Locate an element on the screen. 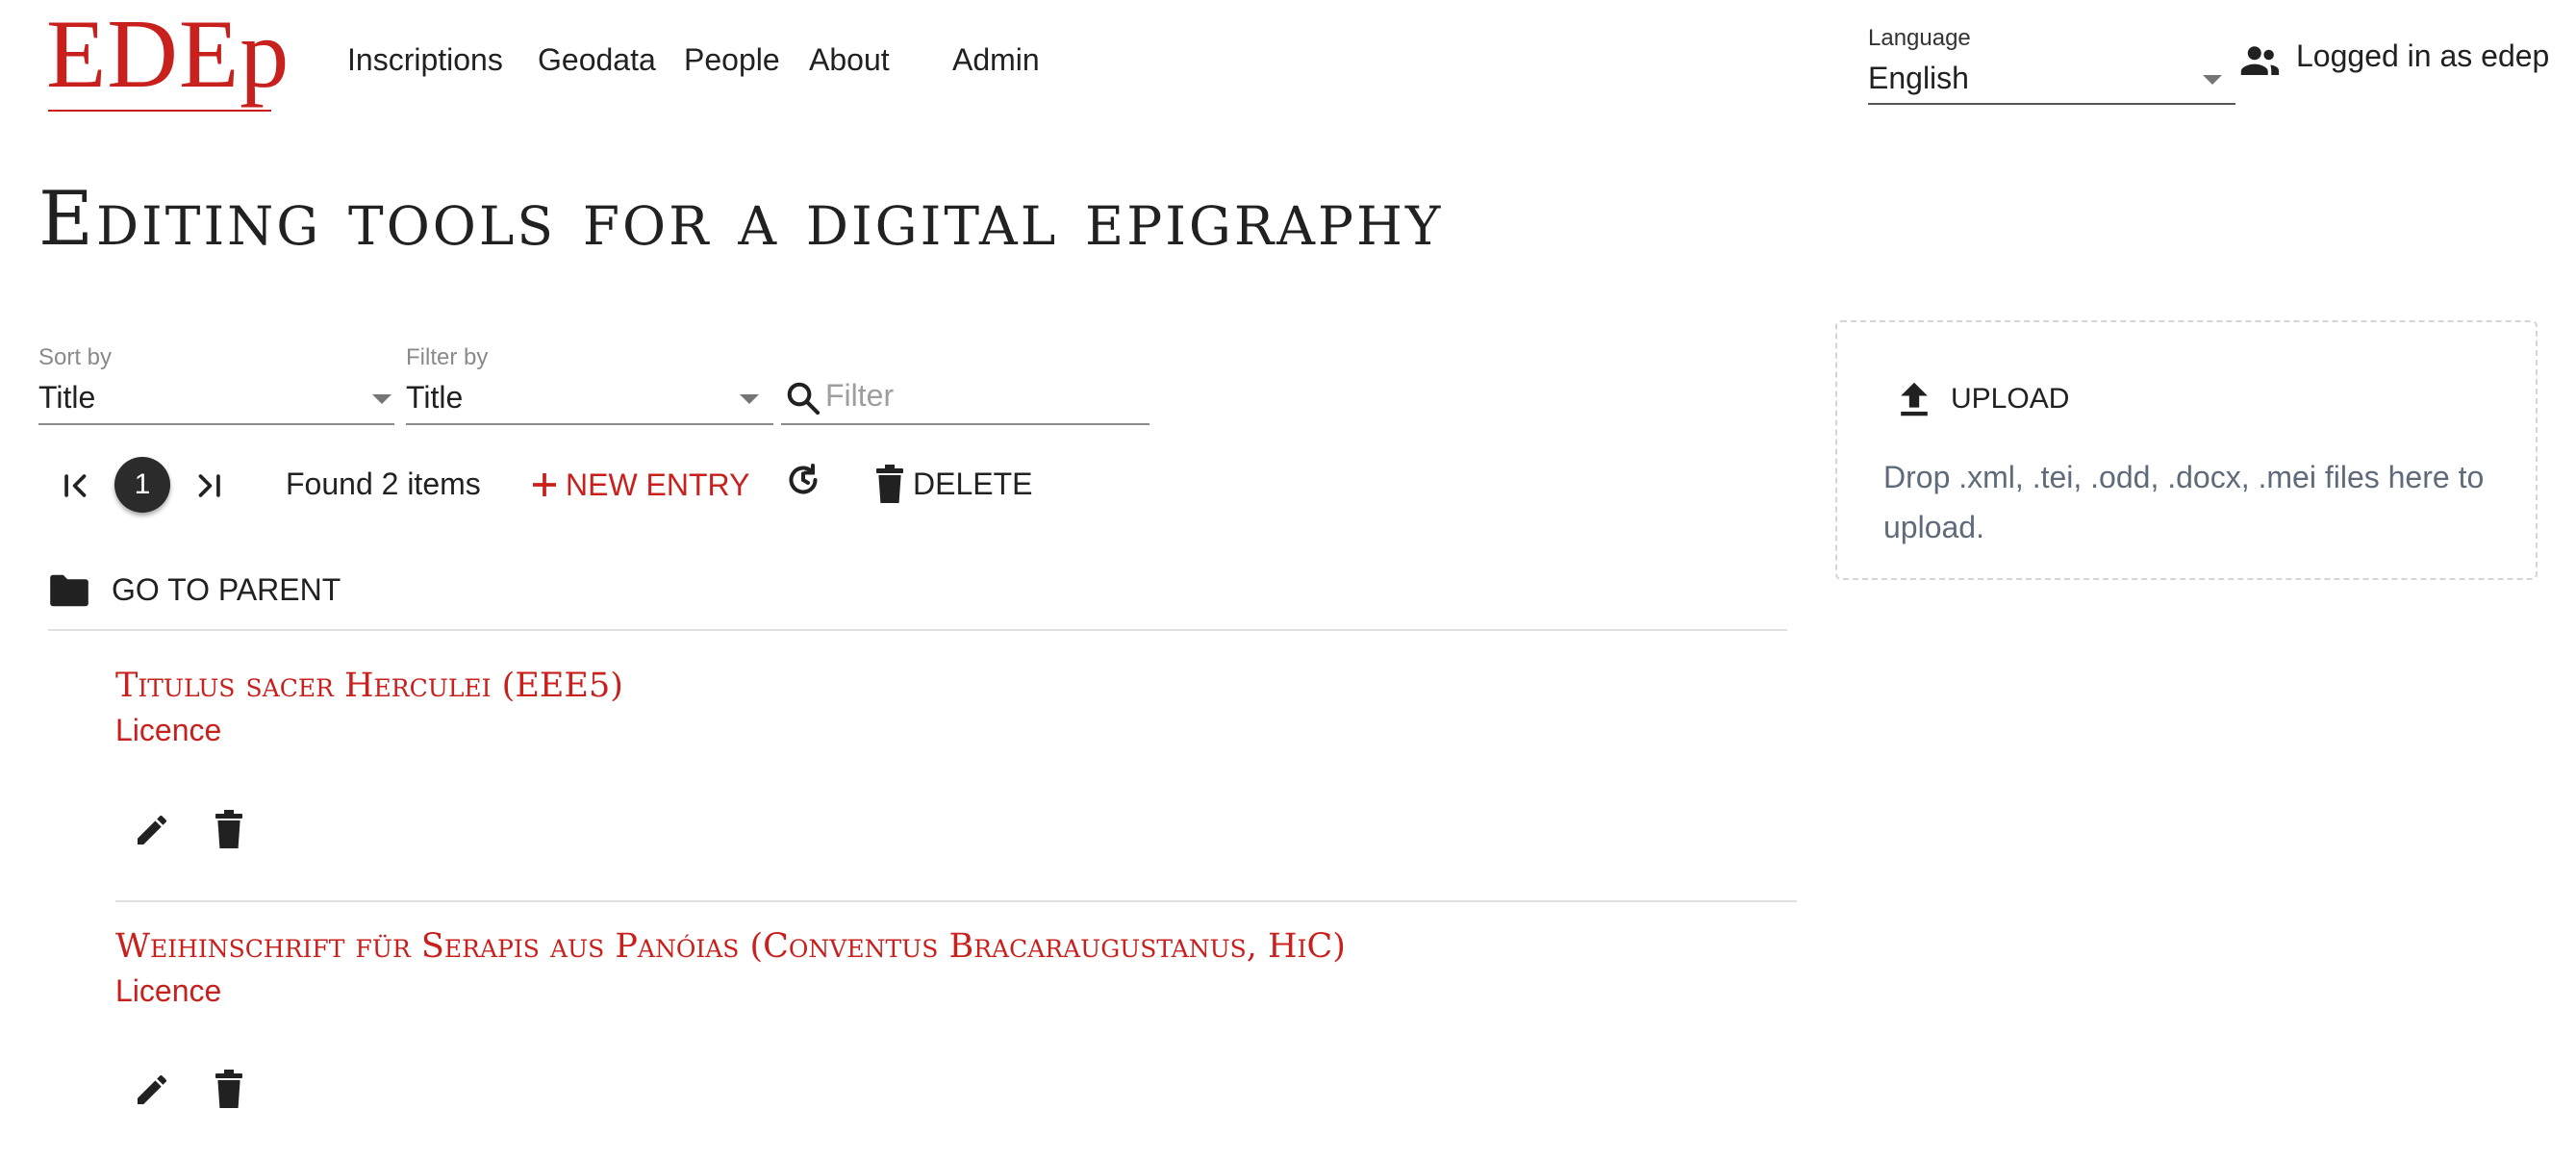 Image resolution: width=2576 pixels, height=1160 pixels. delete-button: DELETE is located at coordinates (953, 484).